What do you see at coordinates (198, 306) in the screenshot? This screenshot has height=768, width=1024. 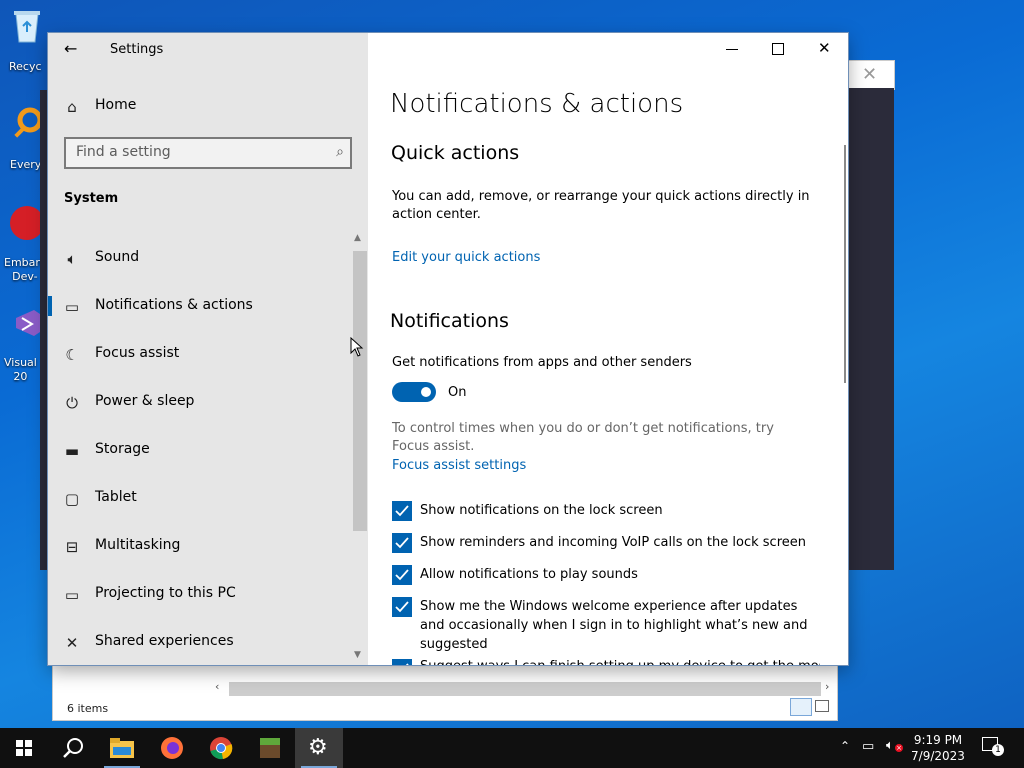 I see `sidebar-item-notifications: ▭ Notifications & actions` at bounding box center [198, 306].